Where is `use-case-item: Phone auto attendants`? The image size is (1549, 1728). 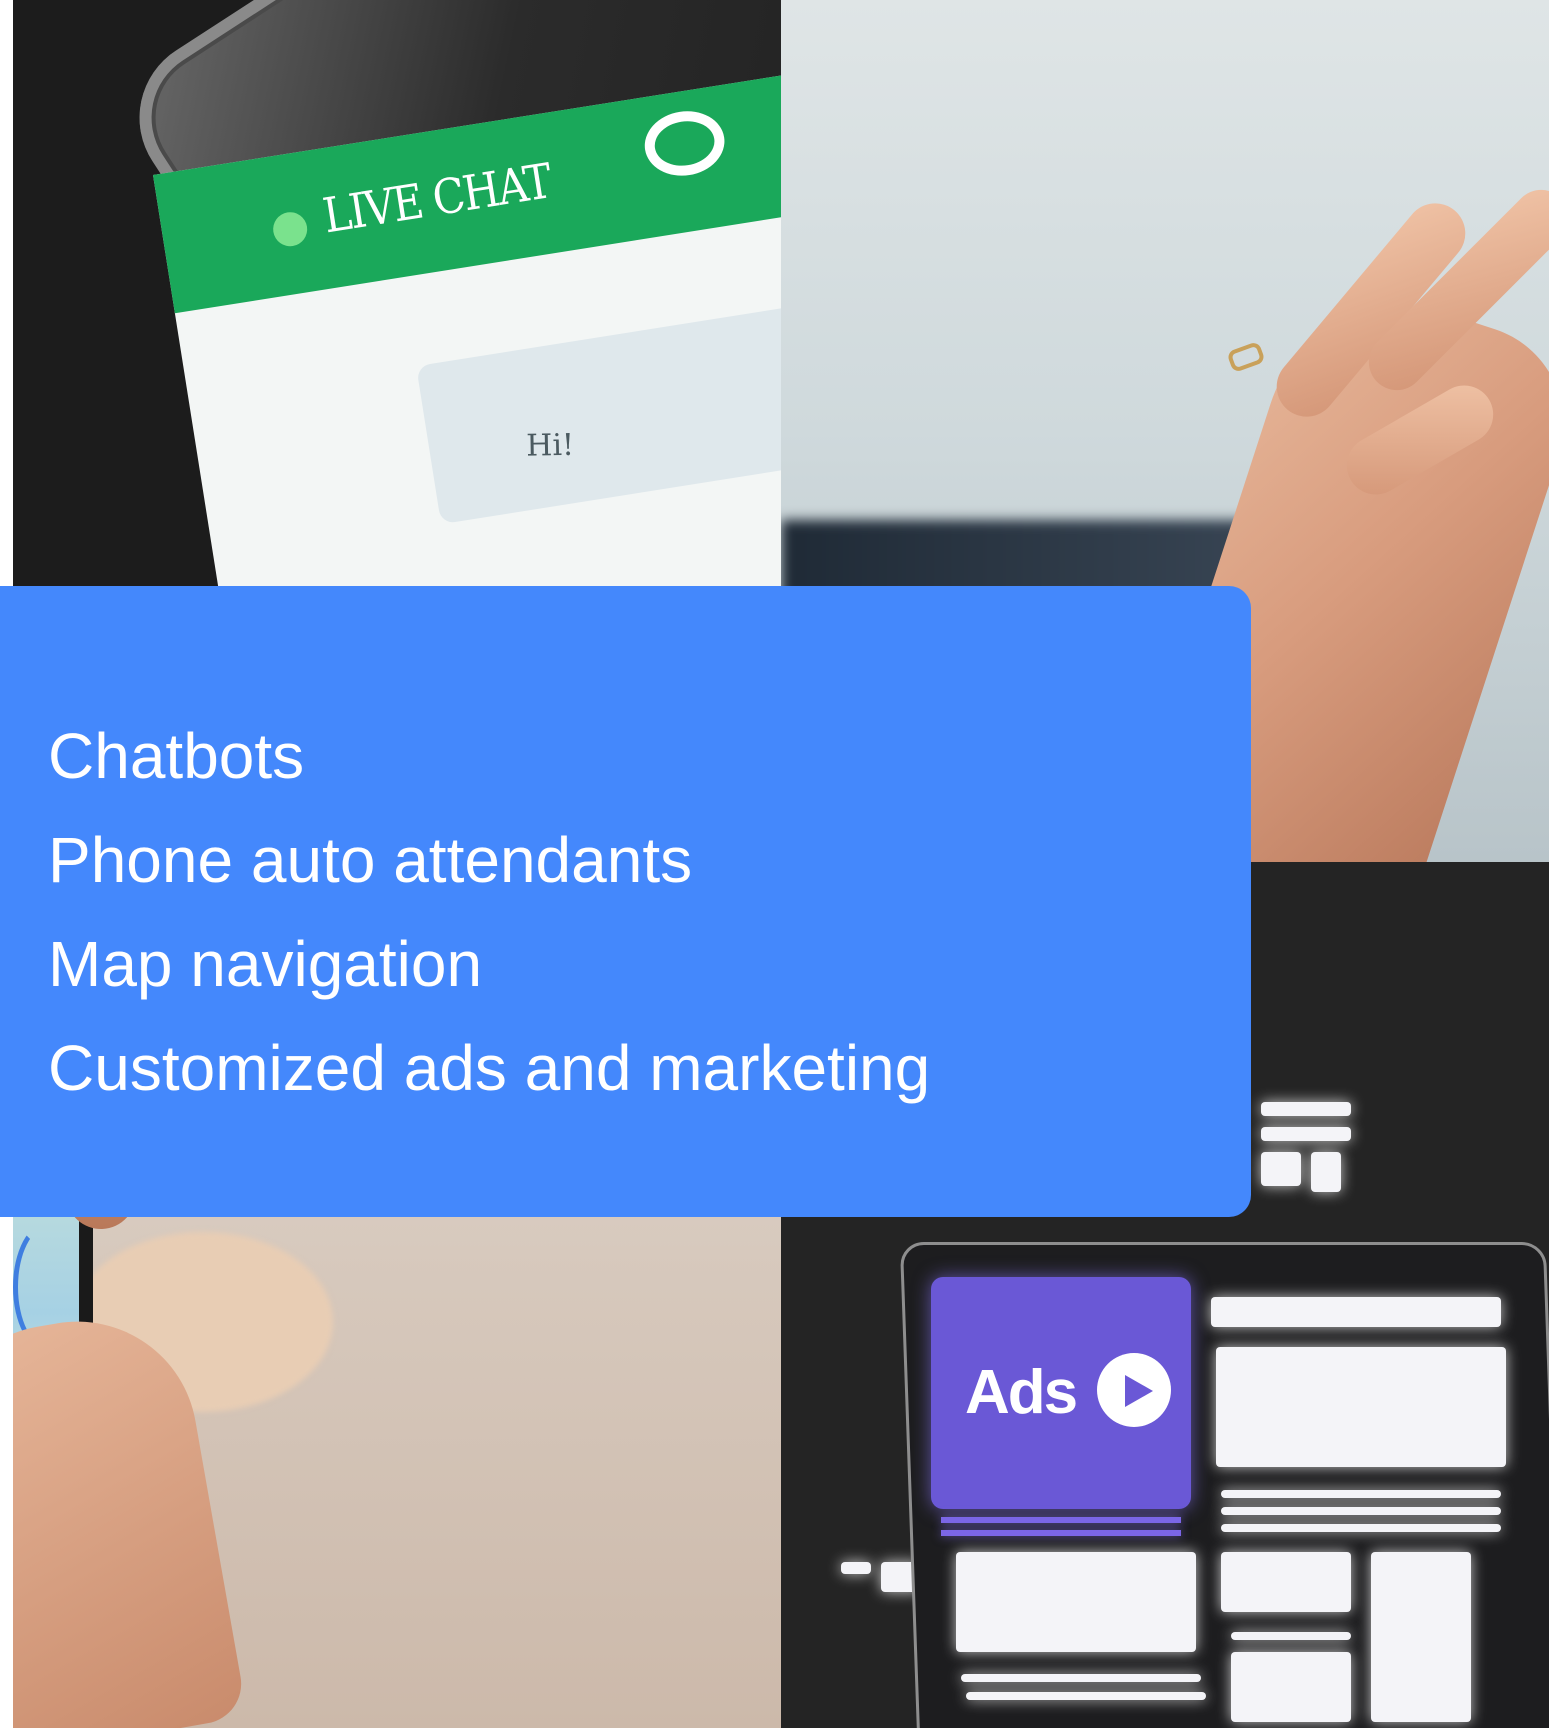
use-case-item: Phone auto attendants is located at coordinates (370, 860).